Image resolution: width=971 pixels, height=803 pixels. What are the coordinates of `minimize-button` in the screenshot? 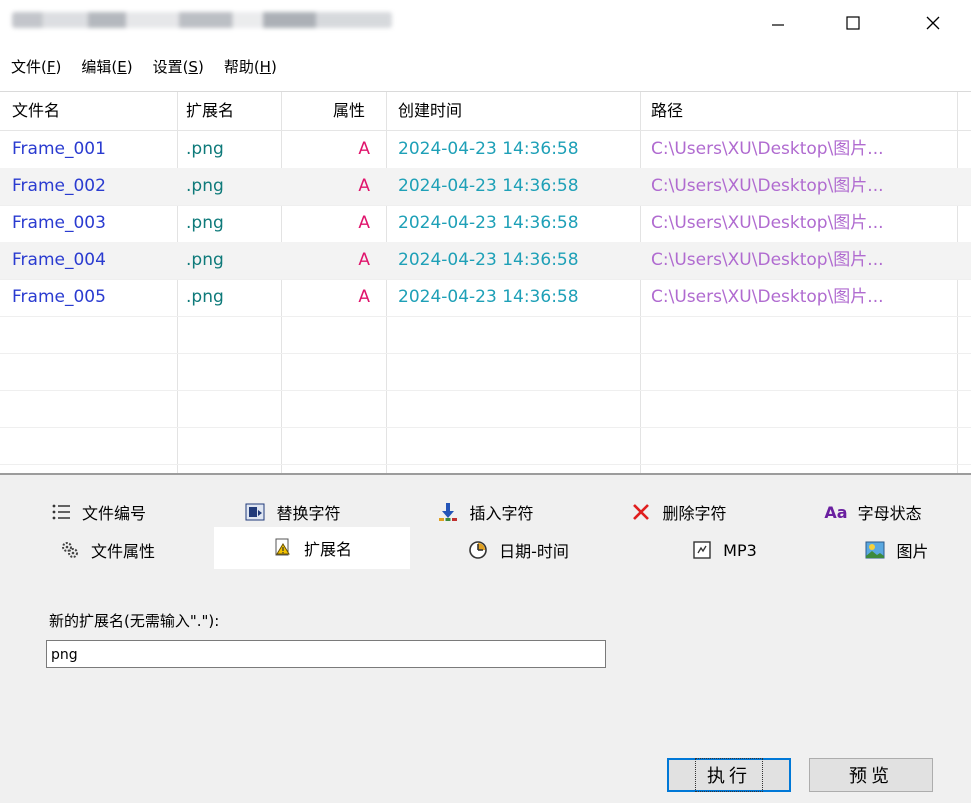 It's located at (778, 23).